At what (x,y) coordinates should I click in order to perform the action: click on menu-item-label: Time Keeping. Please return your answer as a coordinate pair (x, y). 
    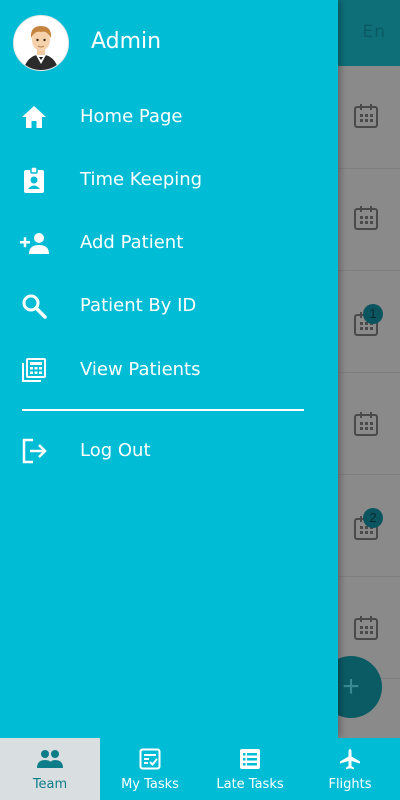
    Looking at the image, I should click on (141, 179).